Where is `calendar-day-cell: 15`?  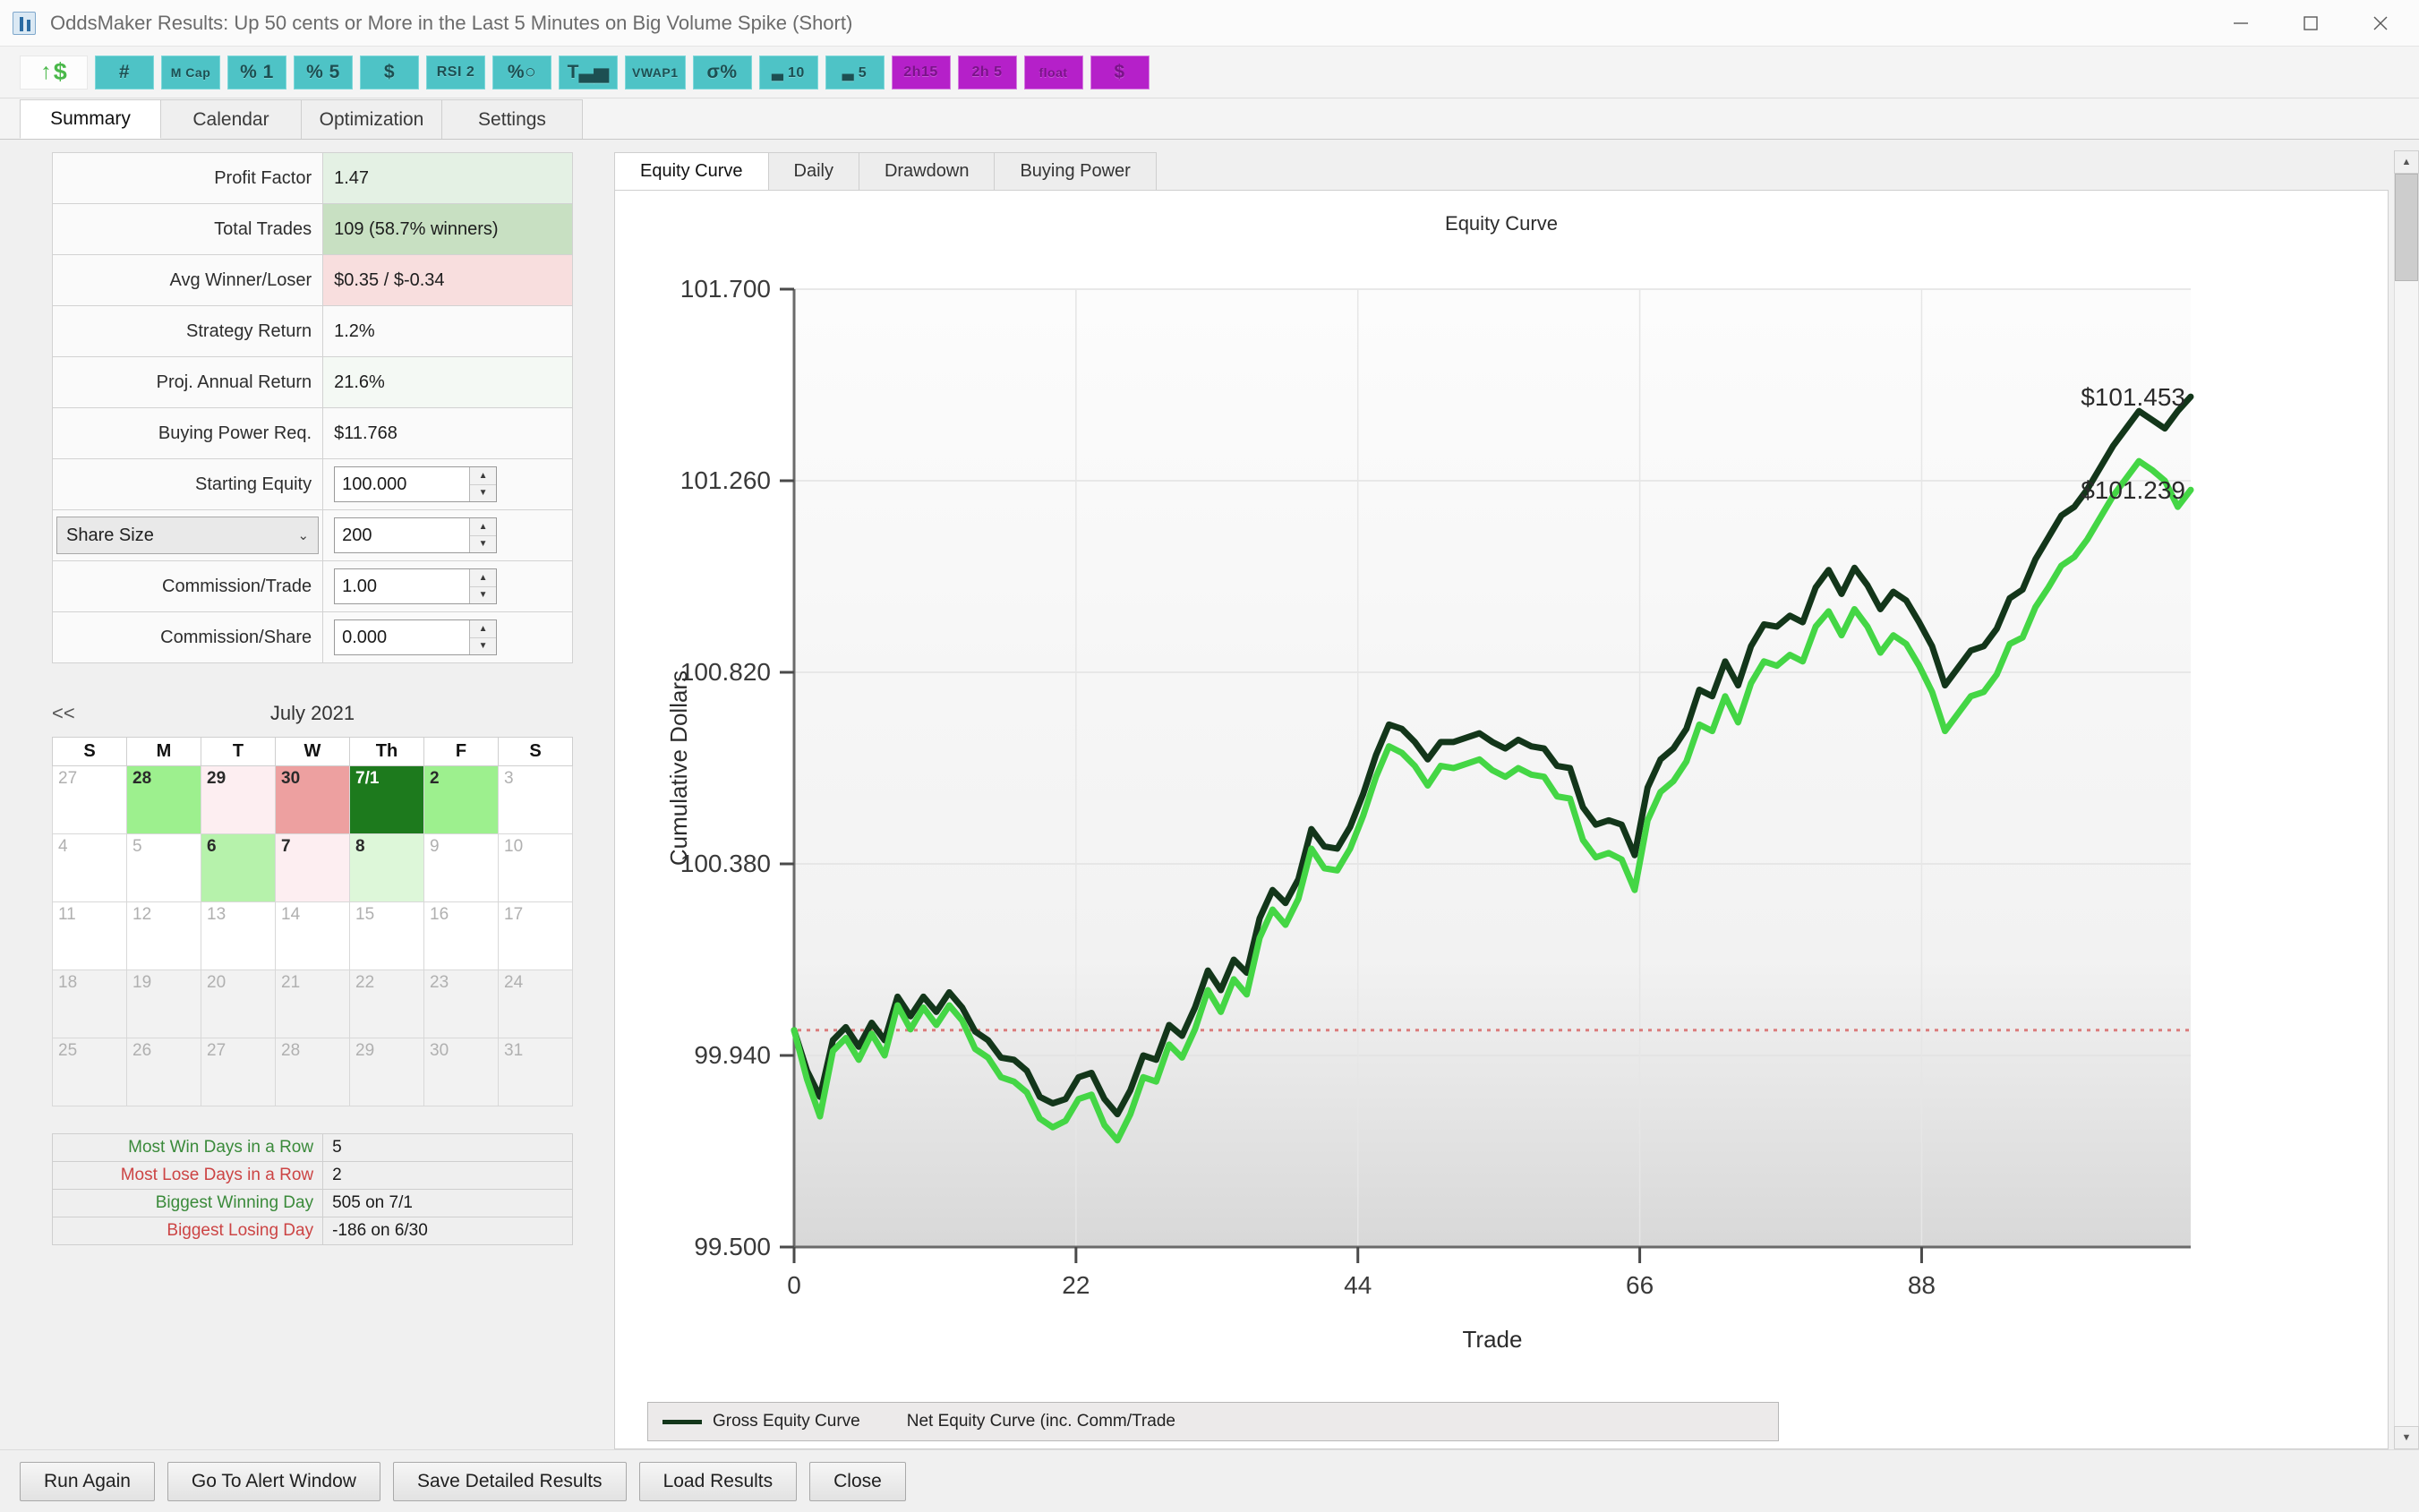
calendar-day-cell: 15 is located at coordinates (386, 935).